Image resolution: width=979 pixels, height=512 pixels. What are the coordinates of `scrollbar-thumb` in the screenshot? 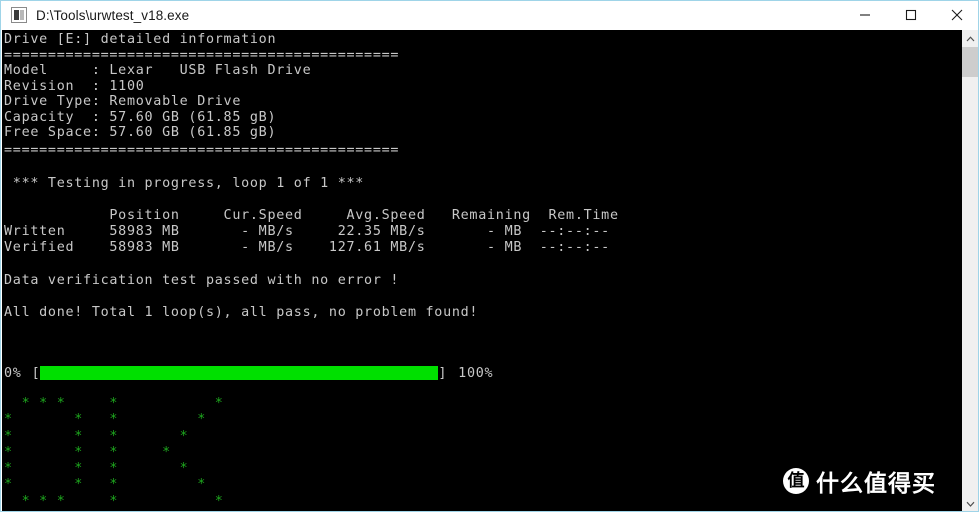 It's located at (970, 62).